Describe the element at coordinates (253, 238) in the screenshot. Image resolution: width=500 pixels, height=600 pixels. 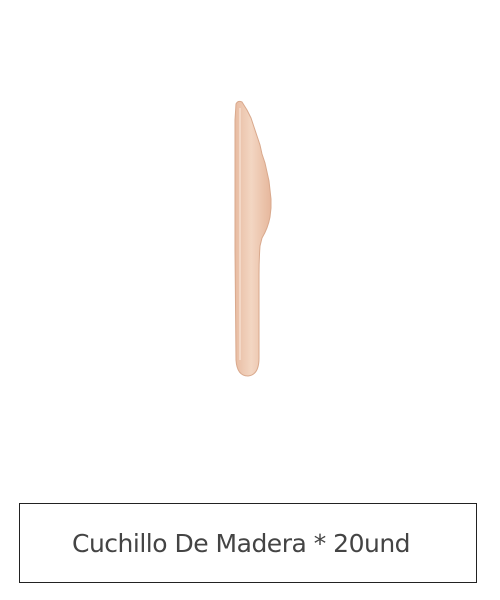
I see `wooden-knife-image` at that location.